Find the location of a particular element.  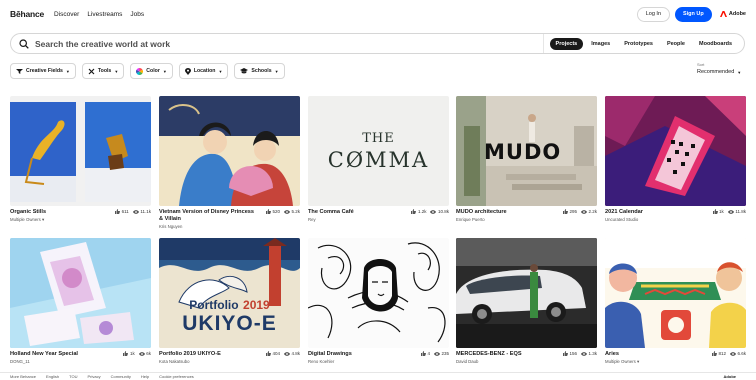

creative-fields-icon is located at coordinates (19, 71).